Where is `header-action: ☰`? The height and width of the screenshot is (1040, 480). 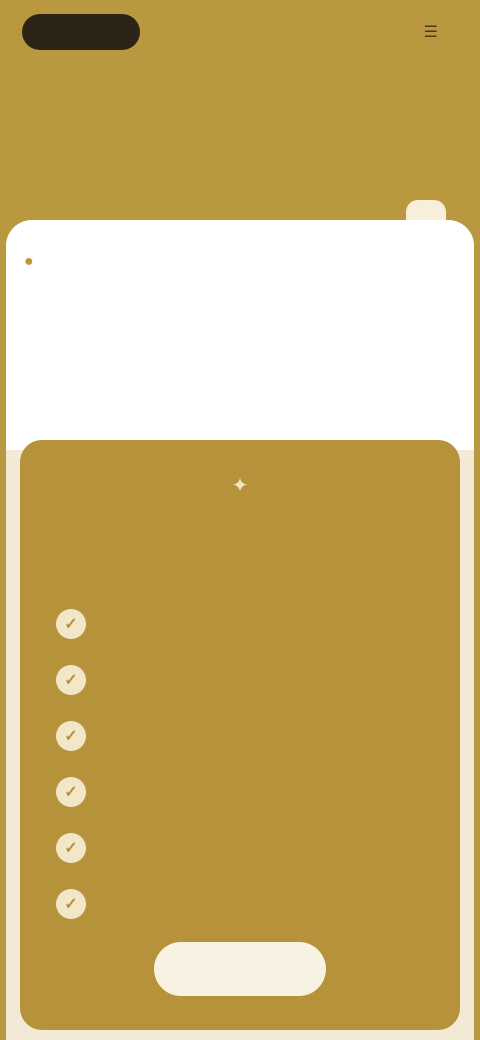 header-action: ☰ is located at coordinates (435, 33).